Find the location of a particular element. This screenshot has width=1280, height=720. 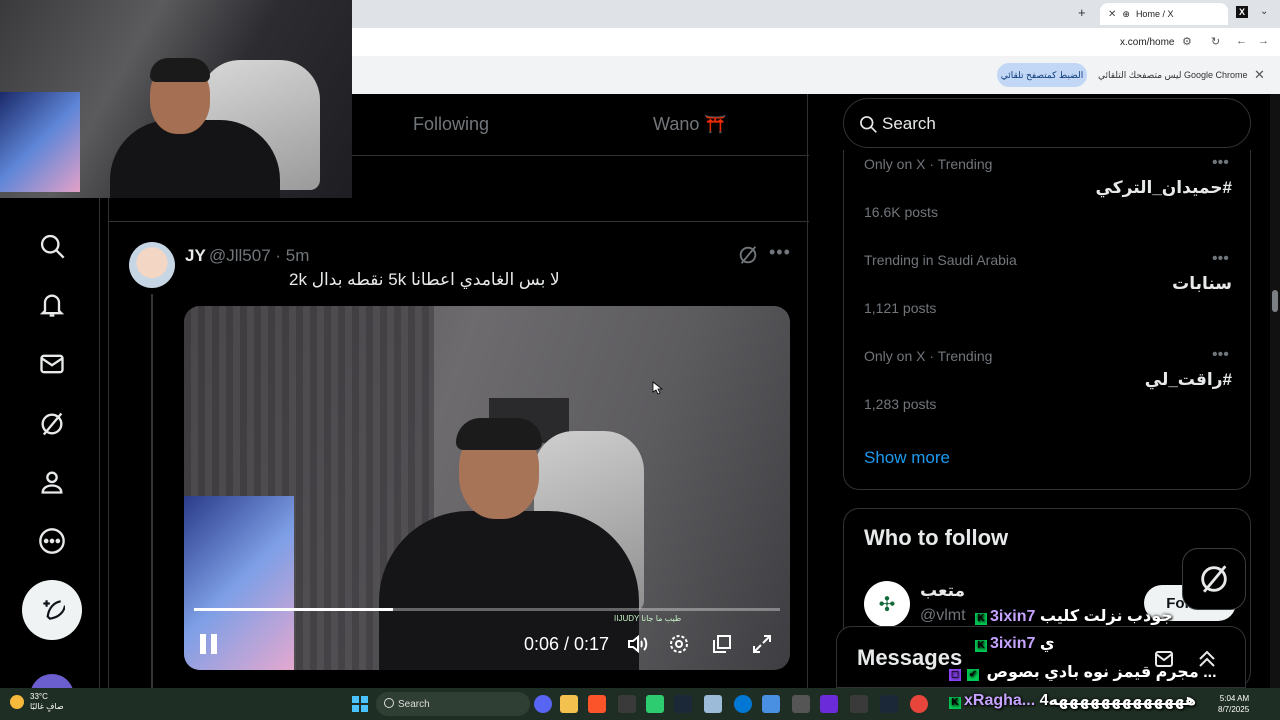

show-more-link: Show more is located at coordinates (907, 458).